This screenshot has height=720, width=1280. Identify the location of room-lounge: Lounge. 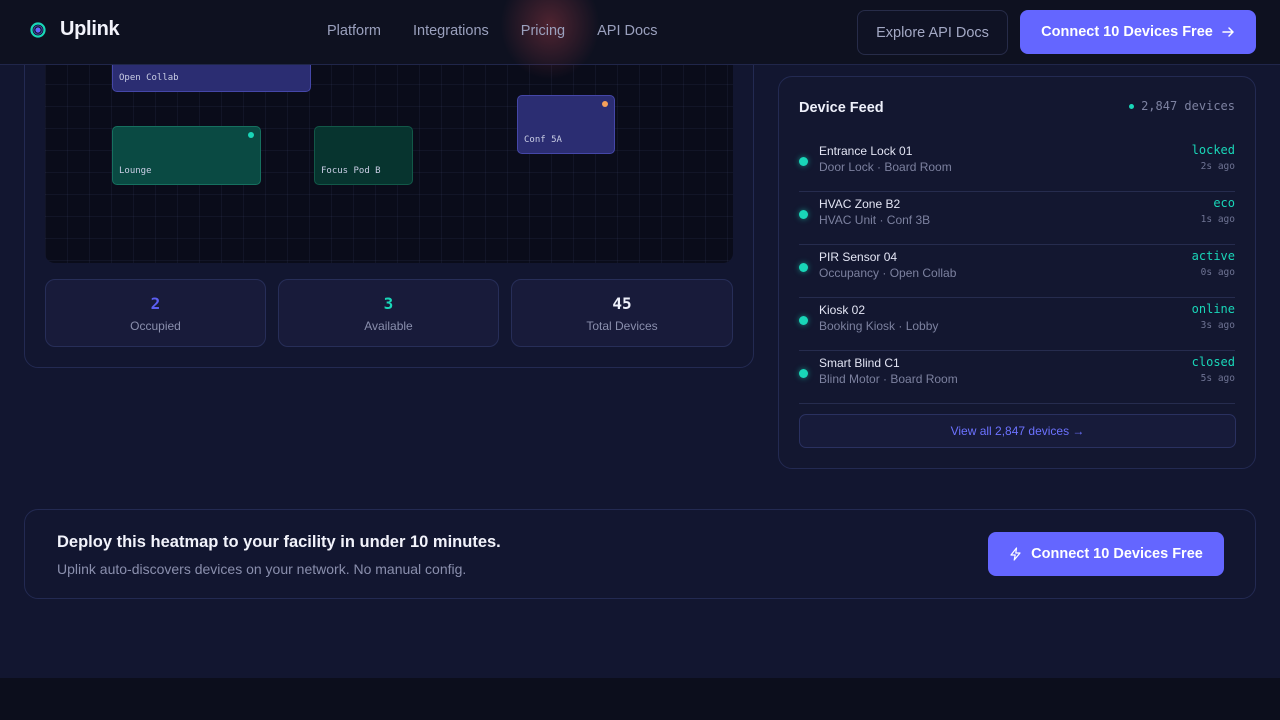
(186, 155).